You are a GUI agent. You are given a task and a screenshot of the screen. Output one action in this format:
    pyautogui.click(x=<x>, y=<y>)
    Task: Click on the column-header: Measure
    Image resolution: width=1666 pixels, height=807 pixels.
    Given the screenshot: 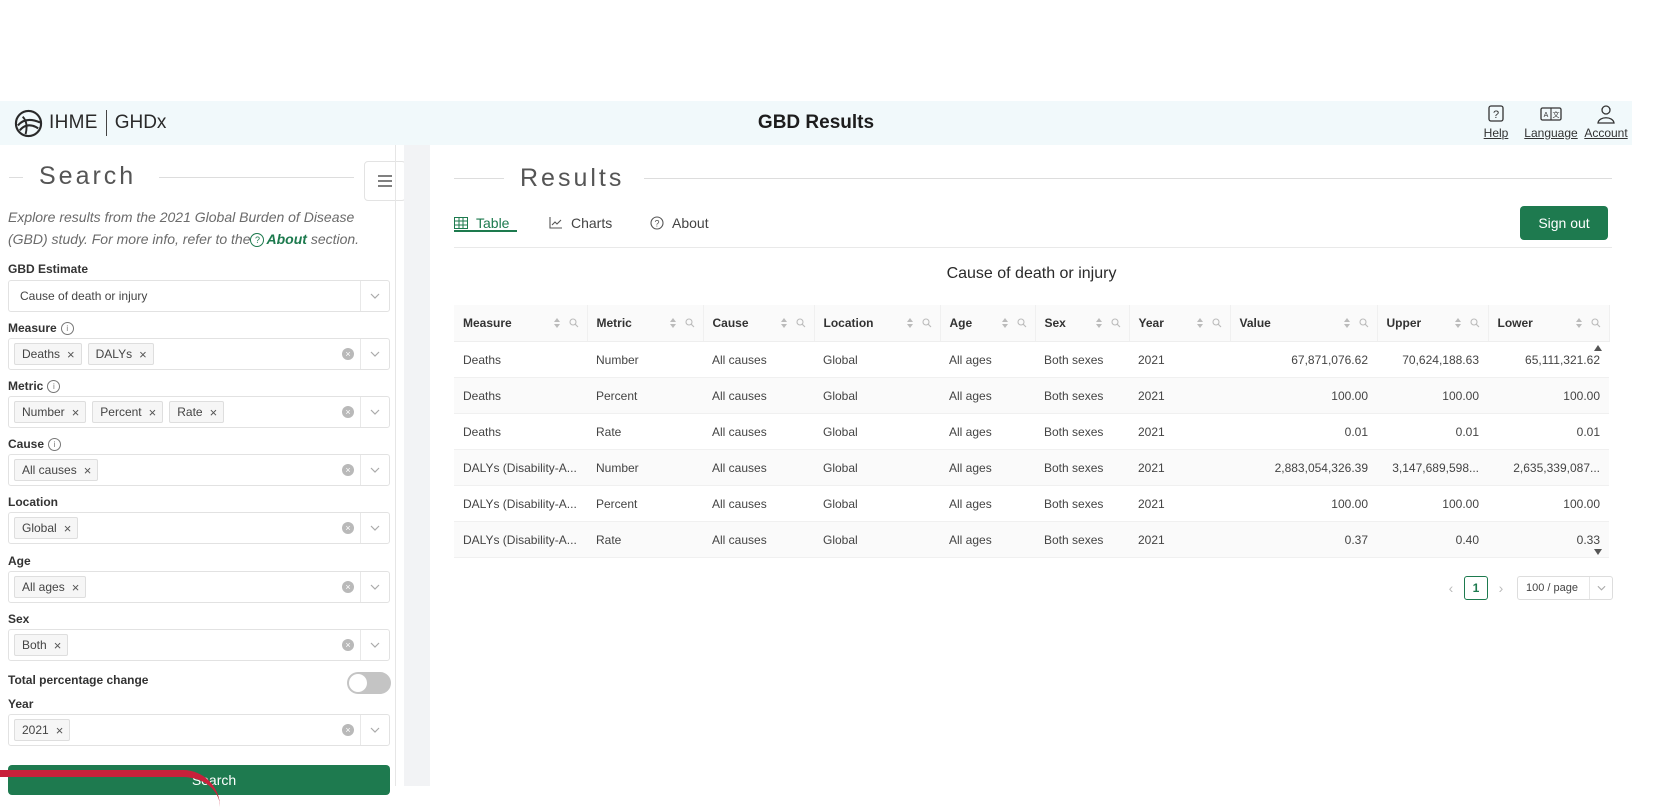 What is the action you would take?
    pyautogui.click(x=521, y=323)
    